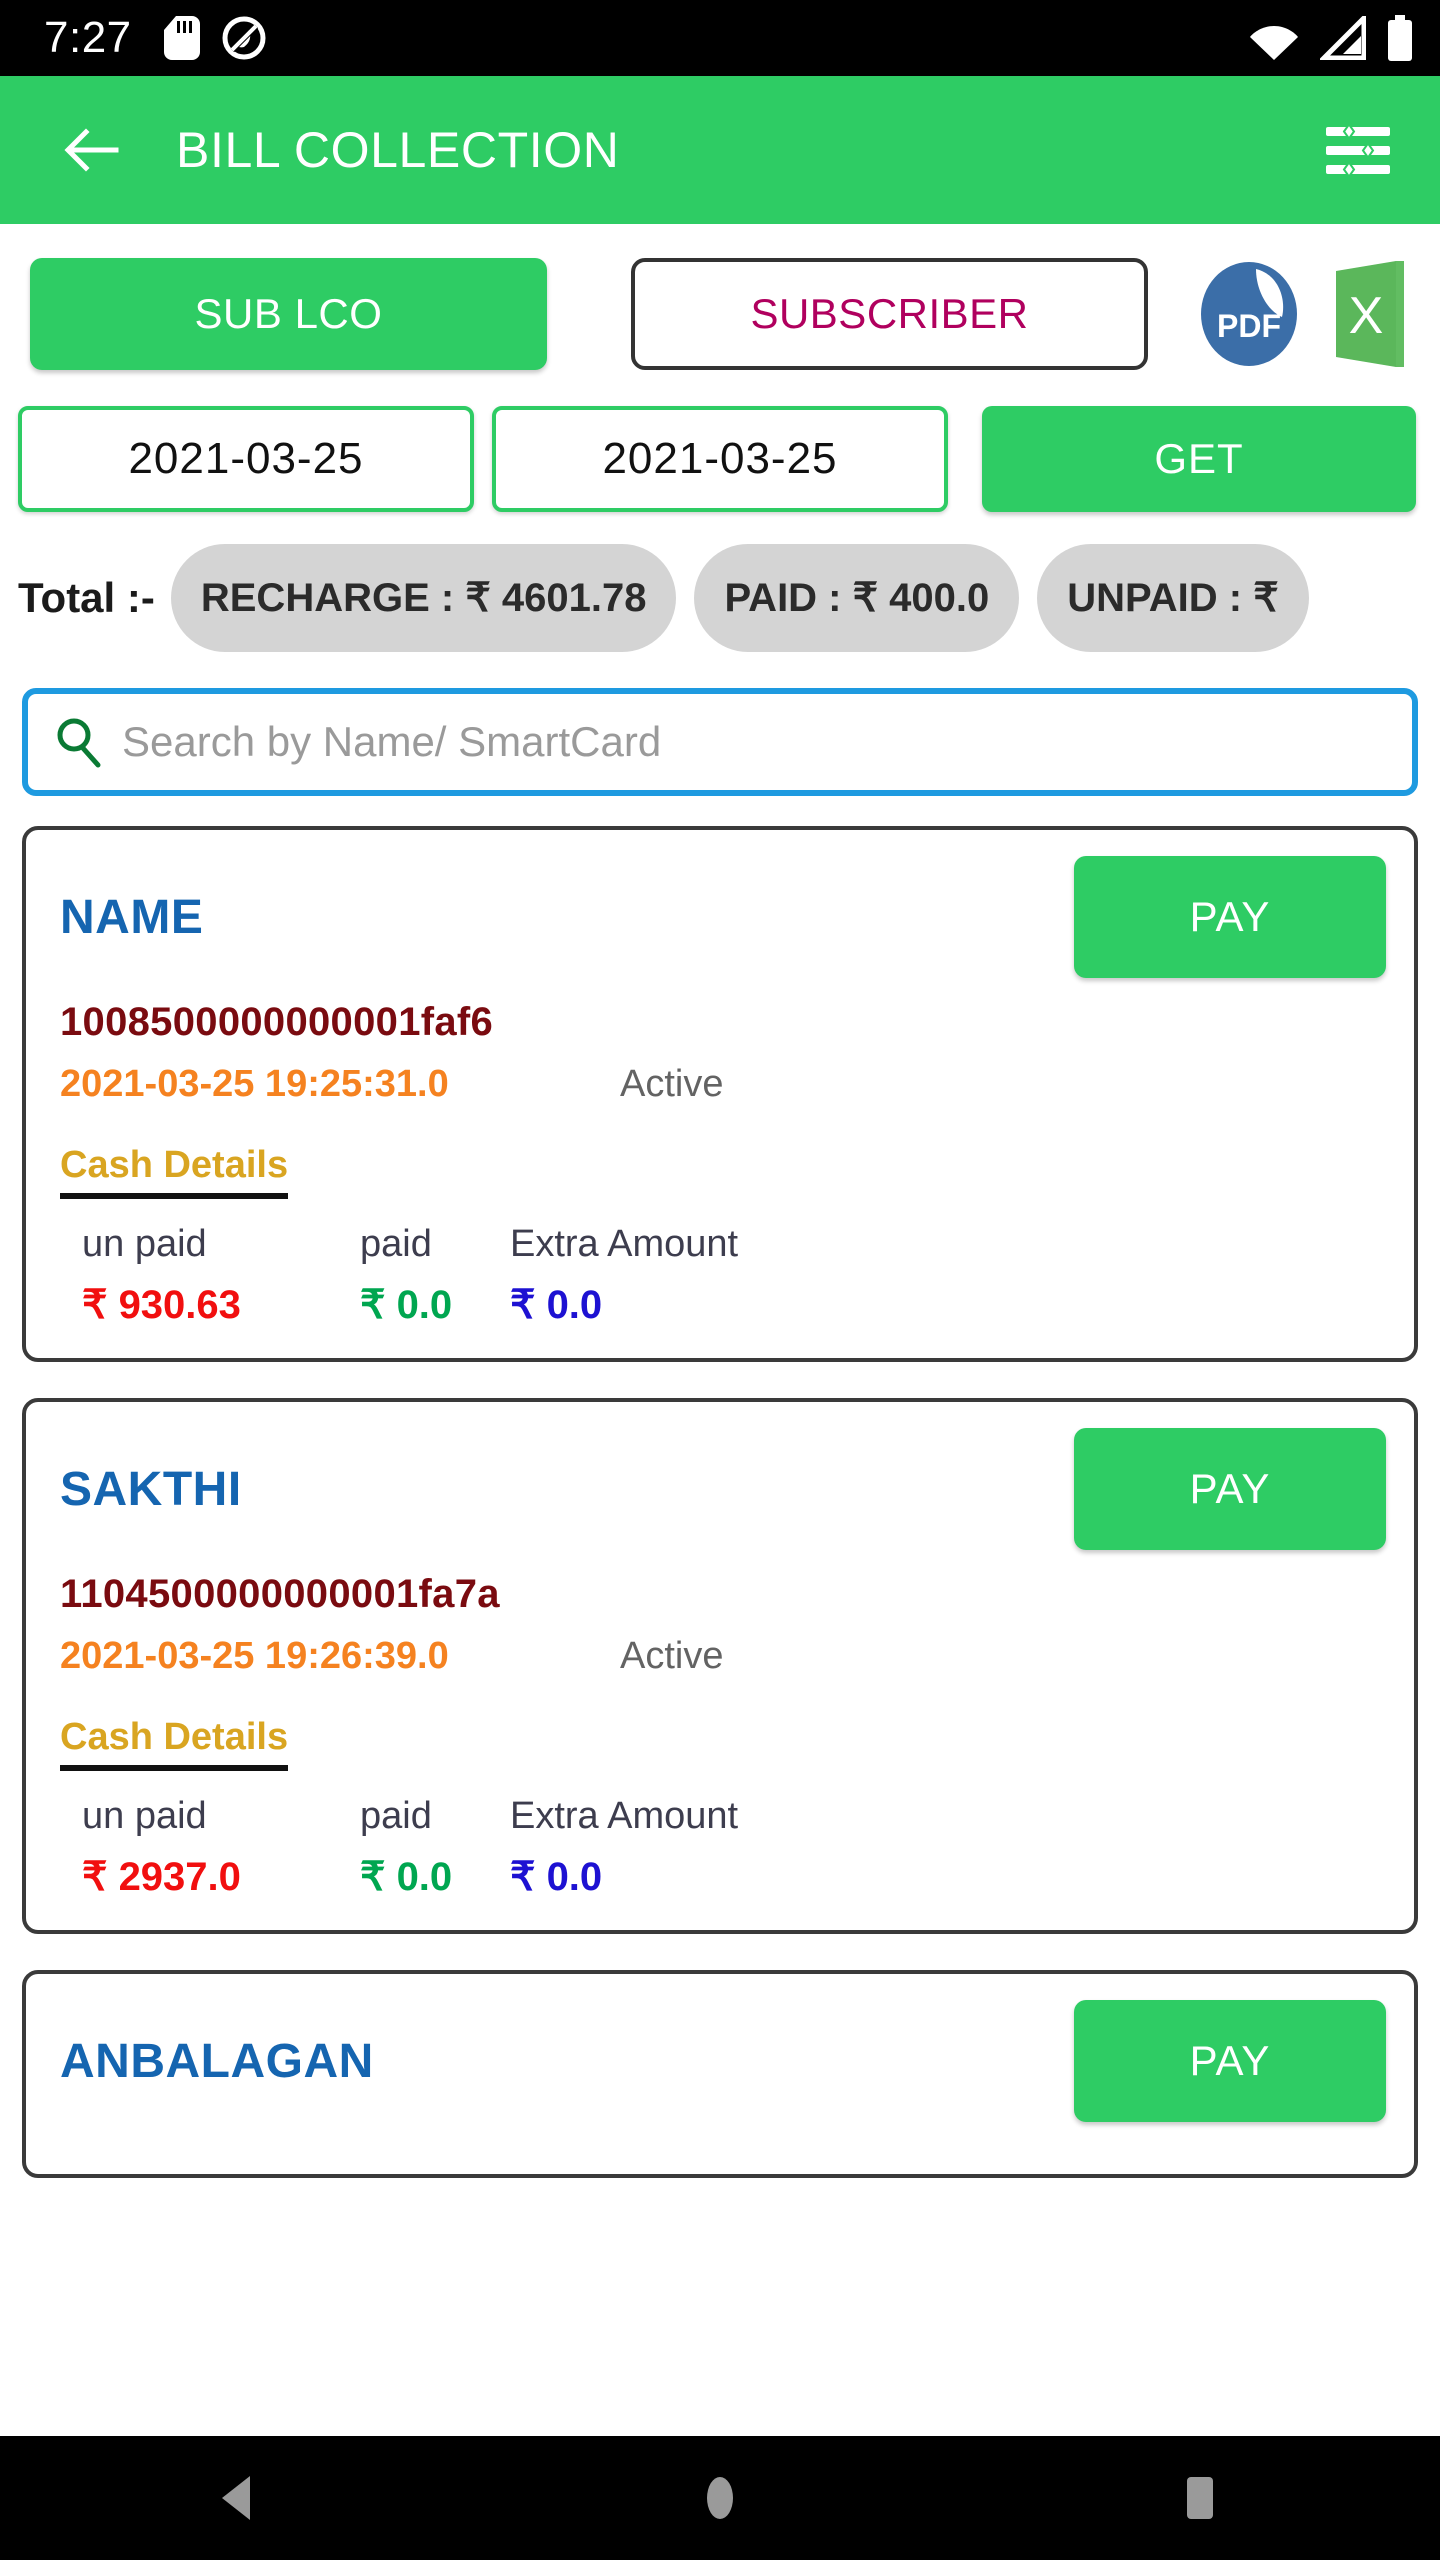 The height and width of the screenshot is (2560, 1440). I want to click on status-right-icons, so click(1331, 38).